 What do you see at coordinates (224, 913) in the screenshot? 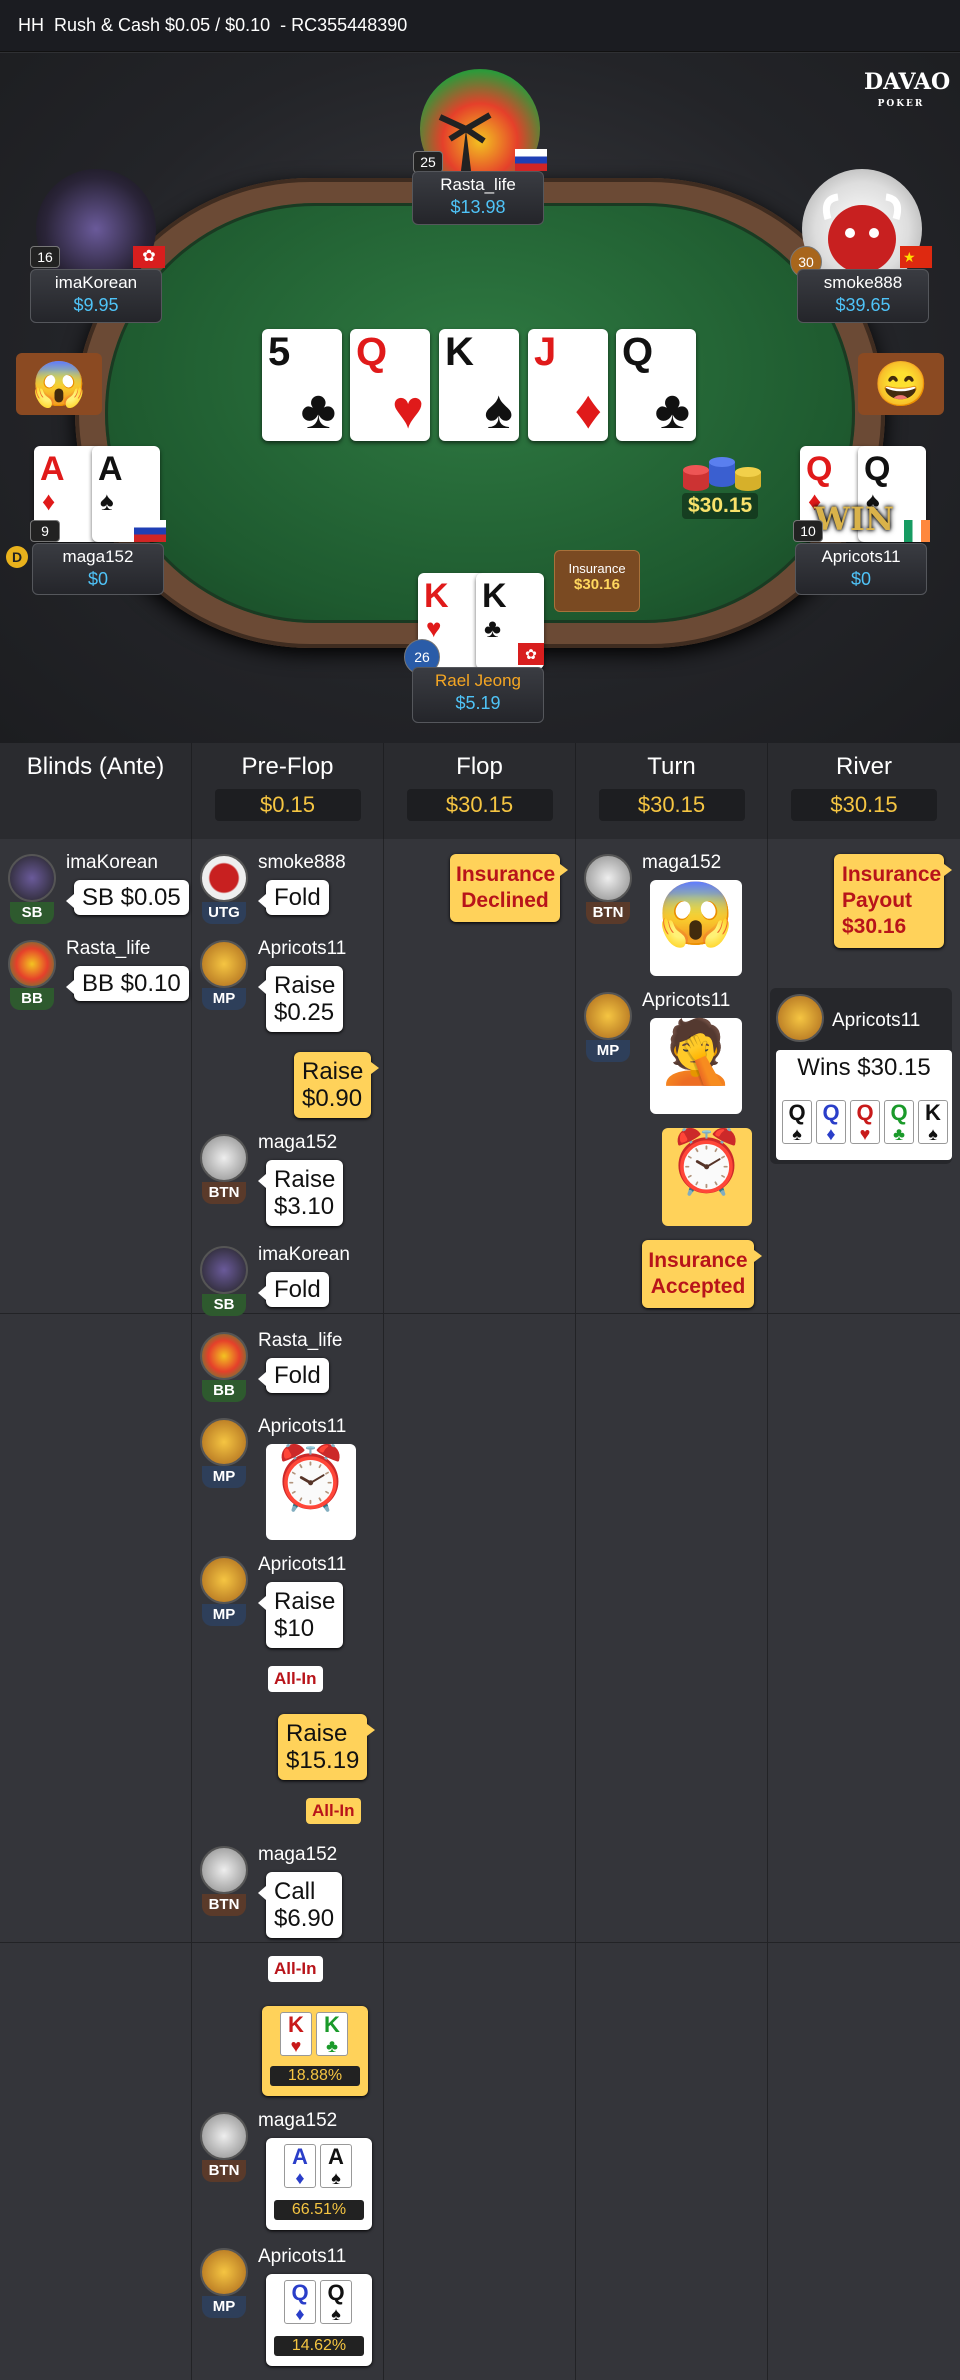
I see `position-badge-utg: UTG` at bounding box center [224, 913].